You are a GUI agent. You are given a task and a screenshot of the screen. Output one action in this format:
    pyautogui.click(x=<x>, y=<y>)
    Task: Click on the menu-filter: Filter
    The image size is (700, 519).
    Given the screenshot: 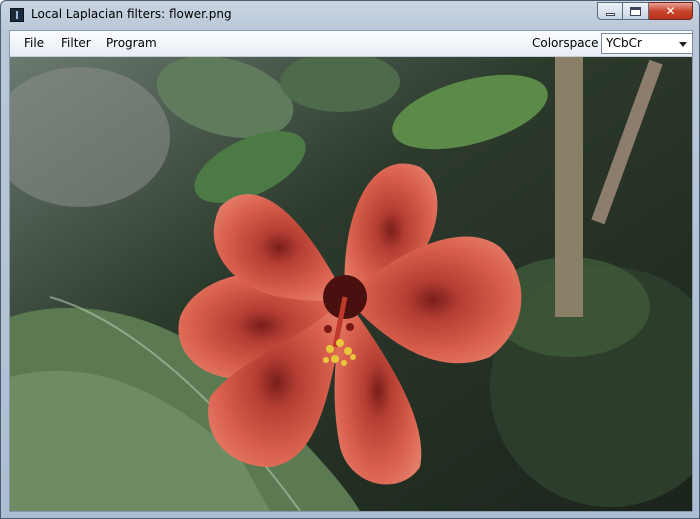 What is the action you would take?
    pyautogui.click(x=76, y=43)
    